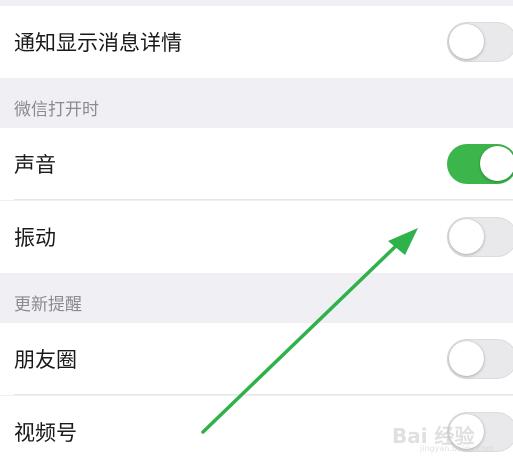 Image resolution: width=513 pixels, height=465 pixels. I want to click on row-label: 通知显示消息详情, so click(98, 43).